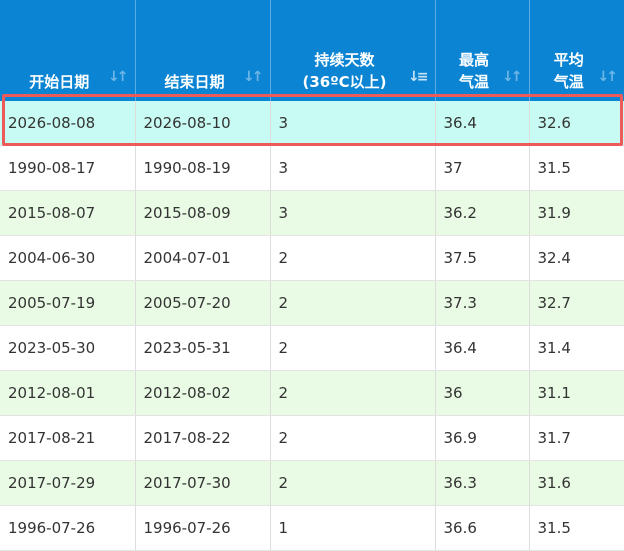 This screenshot has height=551, width=624. What do you see at coordinates (344, 82) in the screenshot?
I see `header-duration-sublabel: (36ºC以上)` at bounding box center [344, 82].